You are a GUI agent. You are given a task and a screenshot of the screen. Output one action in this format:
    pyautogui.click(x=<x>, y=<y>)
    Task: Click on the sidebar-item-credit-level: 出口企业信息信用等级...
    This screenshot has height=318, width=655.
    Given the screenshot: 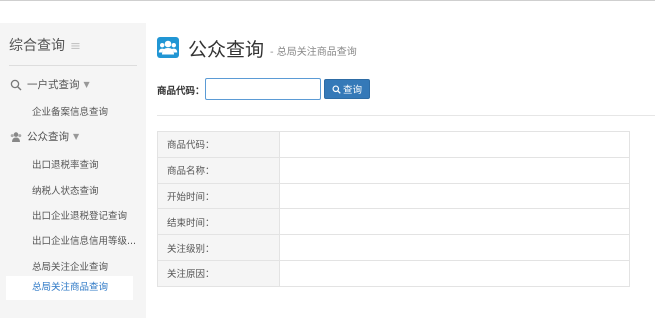 What is the action you would take?
    pyautogui.click(x=84, y=240)
    